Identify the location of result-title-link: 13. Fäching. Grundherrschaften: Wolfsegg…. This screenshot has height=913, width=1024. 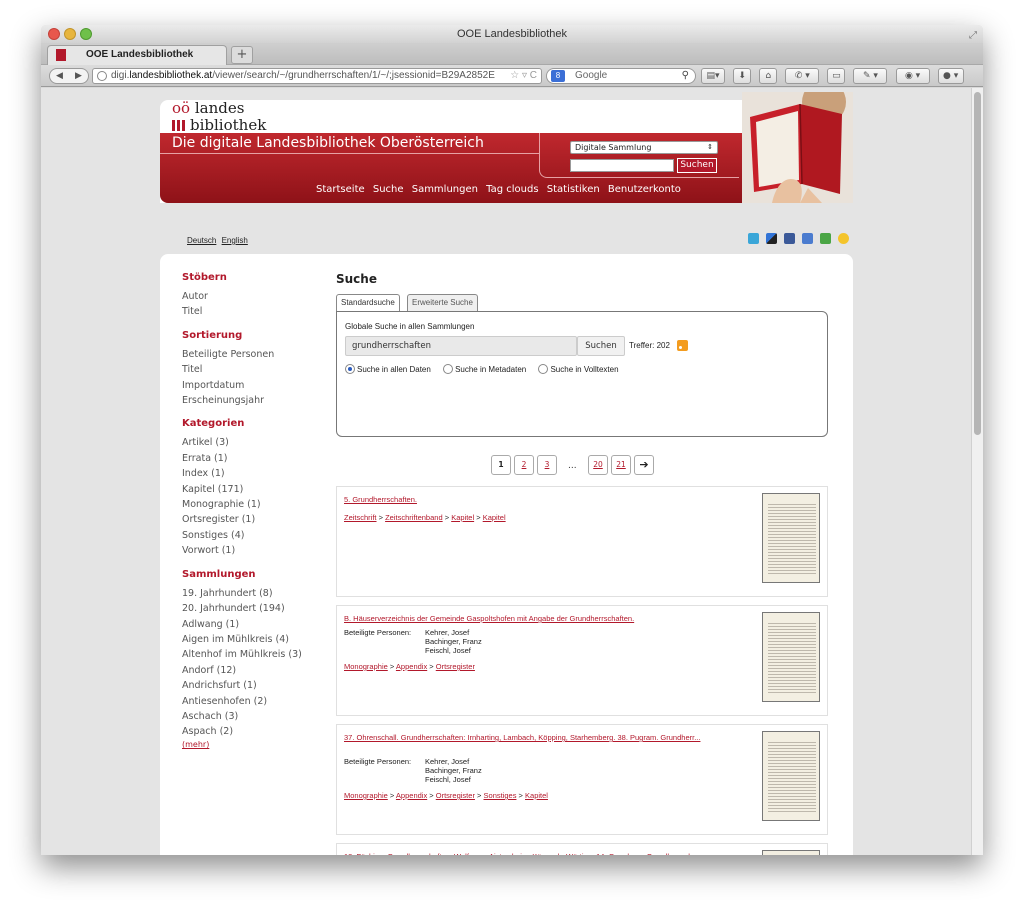
(529, 853).